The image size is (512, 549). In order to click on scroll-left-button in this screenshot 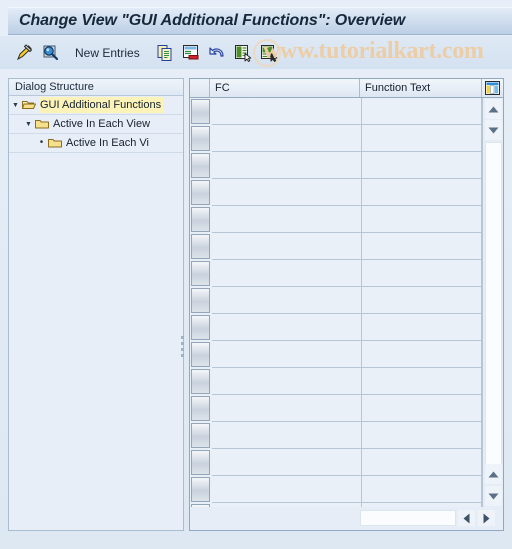, I will do `click(466, 518)`.